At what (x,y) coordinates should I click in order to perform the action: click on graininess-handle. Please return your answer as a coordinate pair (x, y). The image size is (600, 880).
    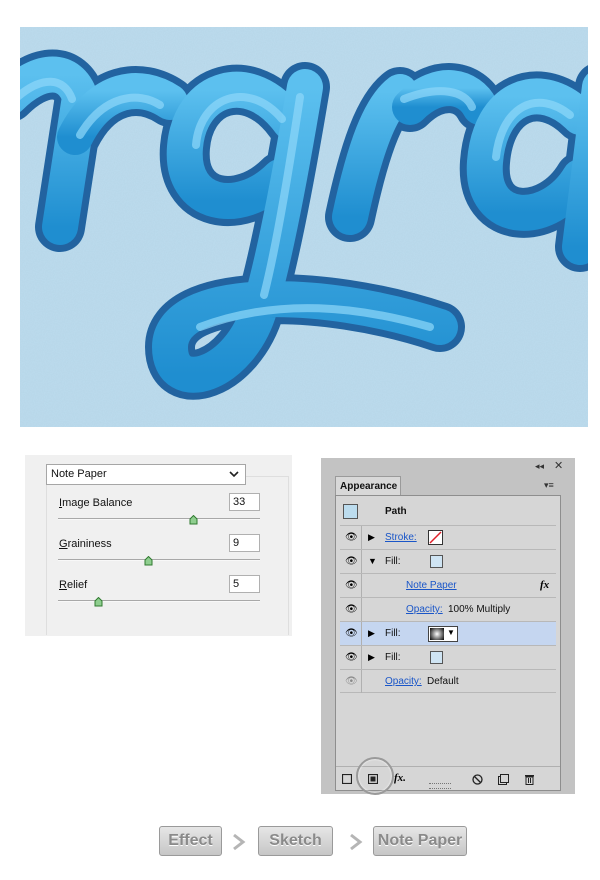
    Looking at the image, I should click on (148, 561).